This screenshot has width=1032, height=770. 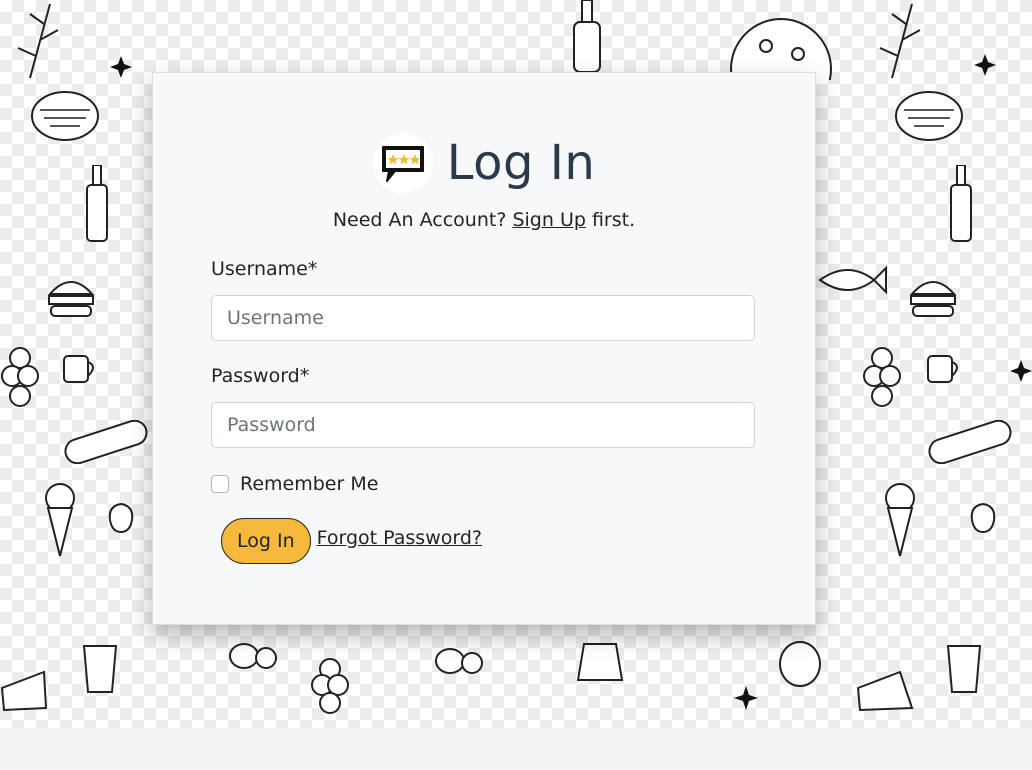 What do you see at coordinates (781, 49) in the screenshot?
I see `pizza-icon` at bounding box center [781, 49].